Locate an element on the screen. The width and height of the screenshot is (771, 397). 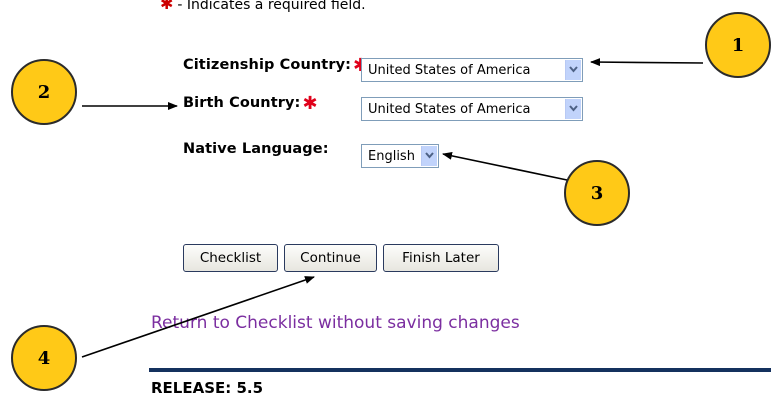
callout-4: 4 is located at coordinates (44, 358).